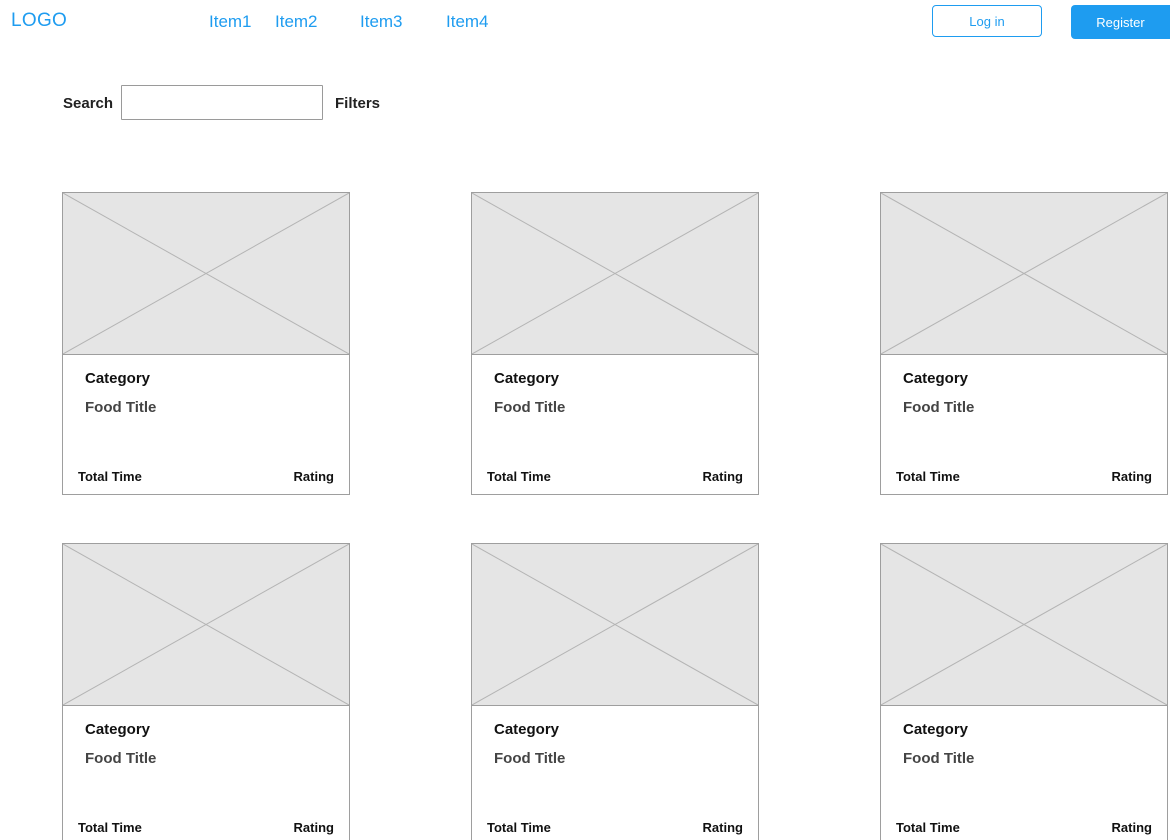 The image size is (1170, 840). I want to click on nav-item-3: Item3, so click(381, 22).